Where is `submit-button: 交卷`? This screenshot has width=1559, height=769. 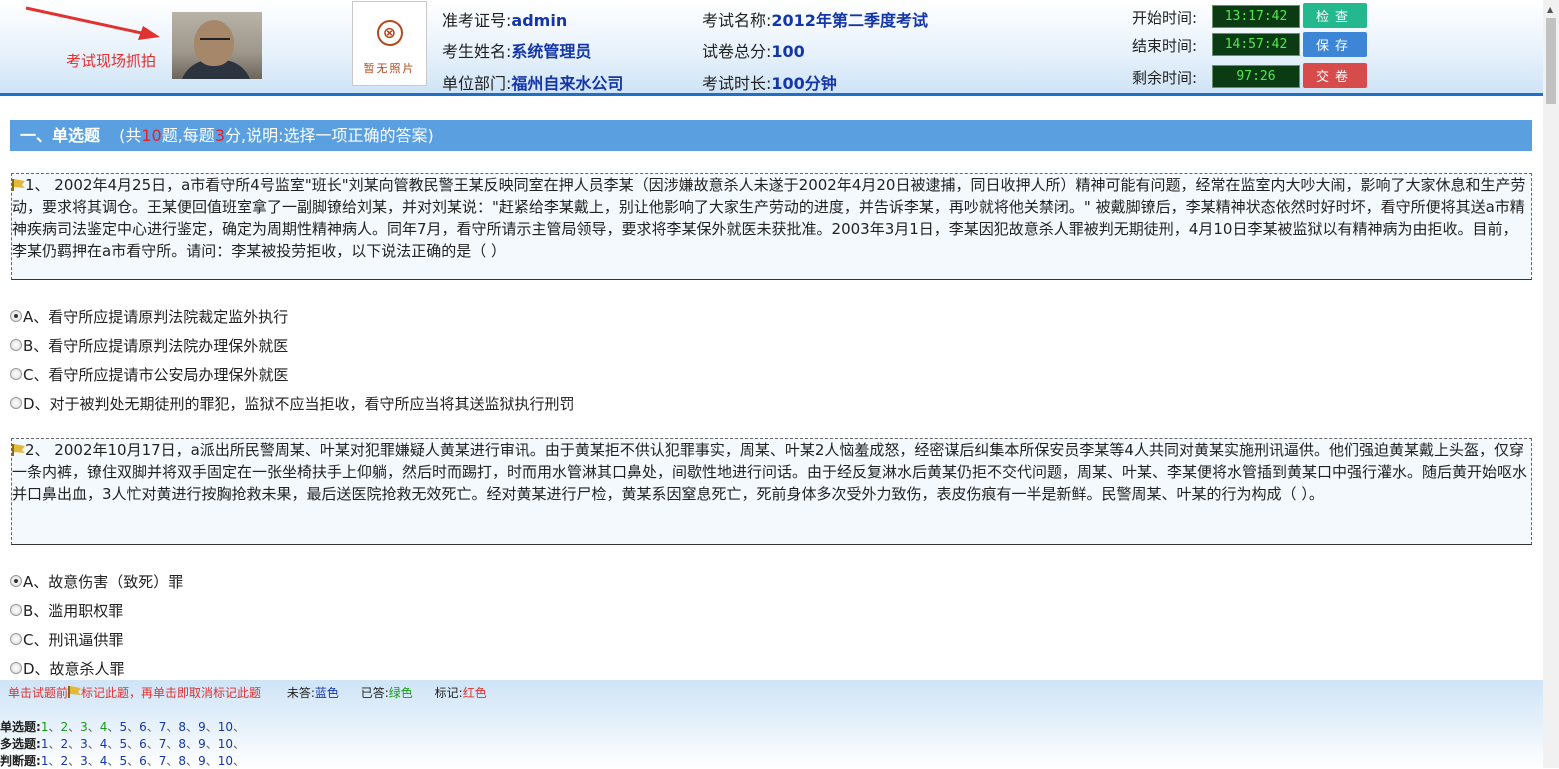
submit-button: 交卷 is located at coordinates (1335, 75).